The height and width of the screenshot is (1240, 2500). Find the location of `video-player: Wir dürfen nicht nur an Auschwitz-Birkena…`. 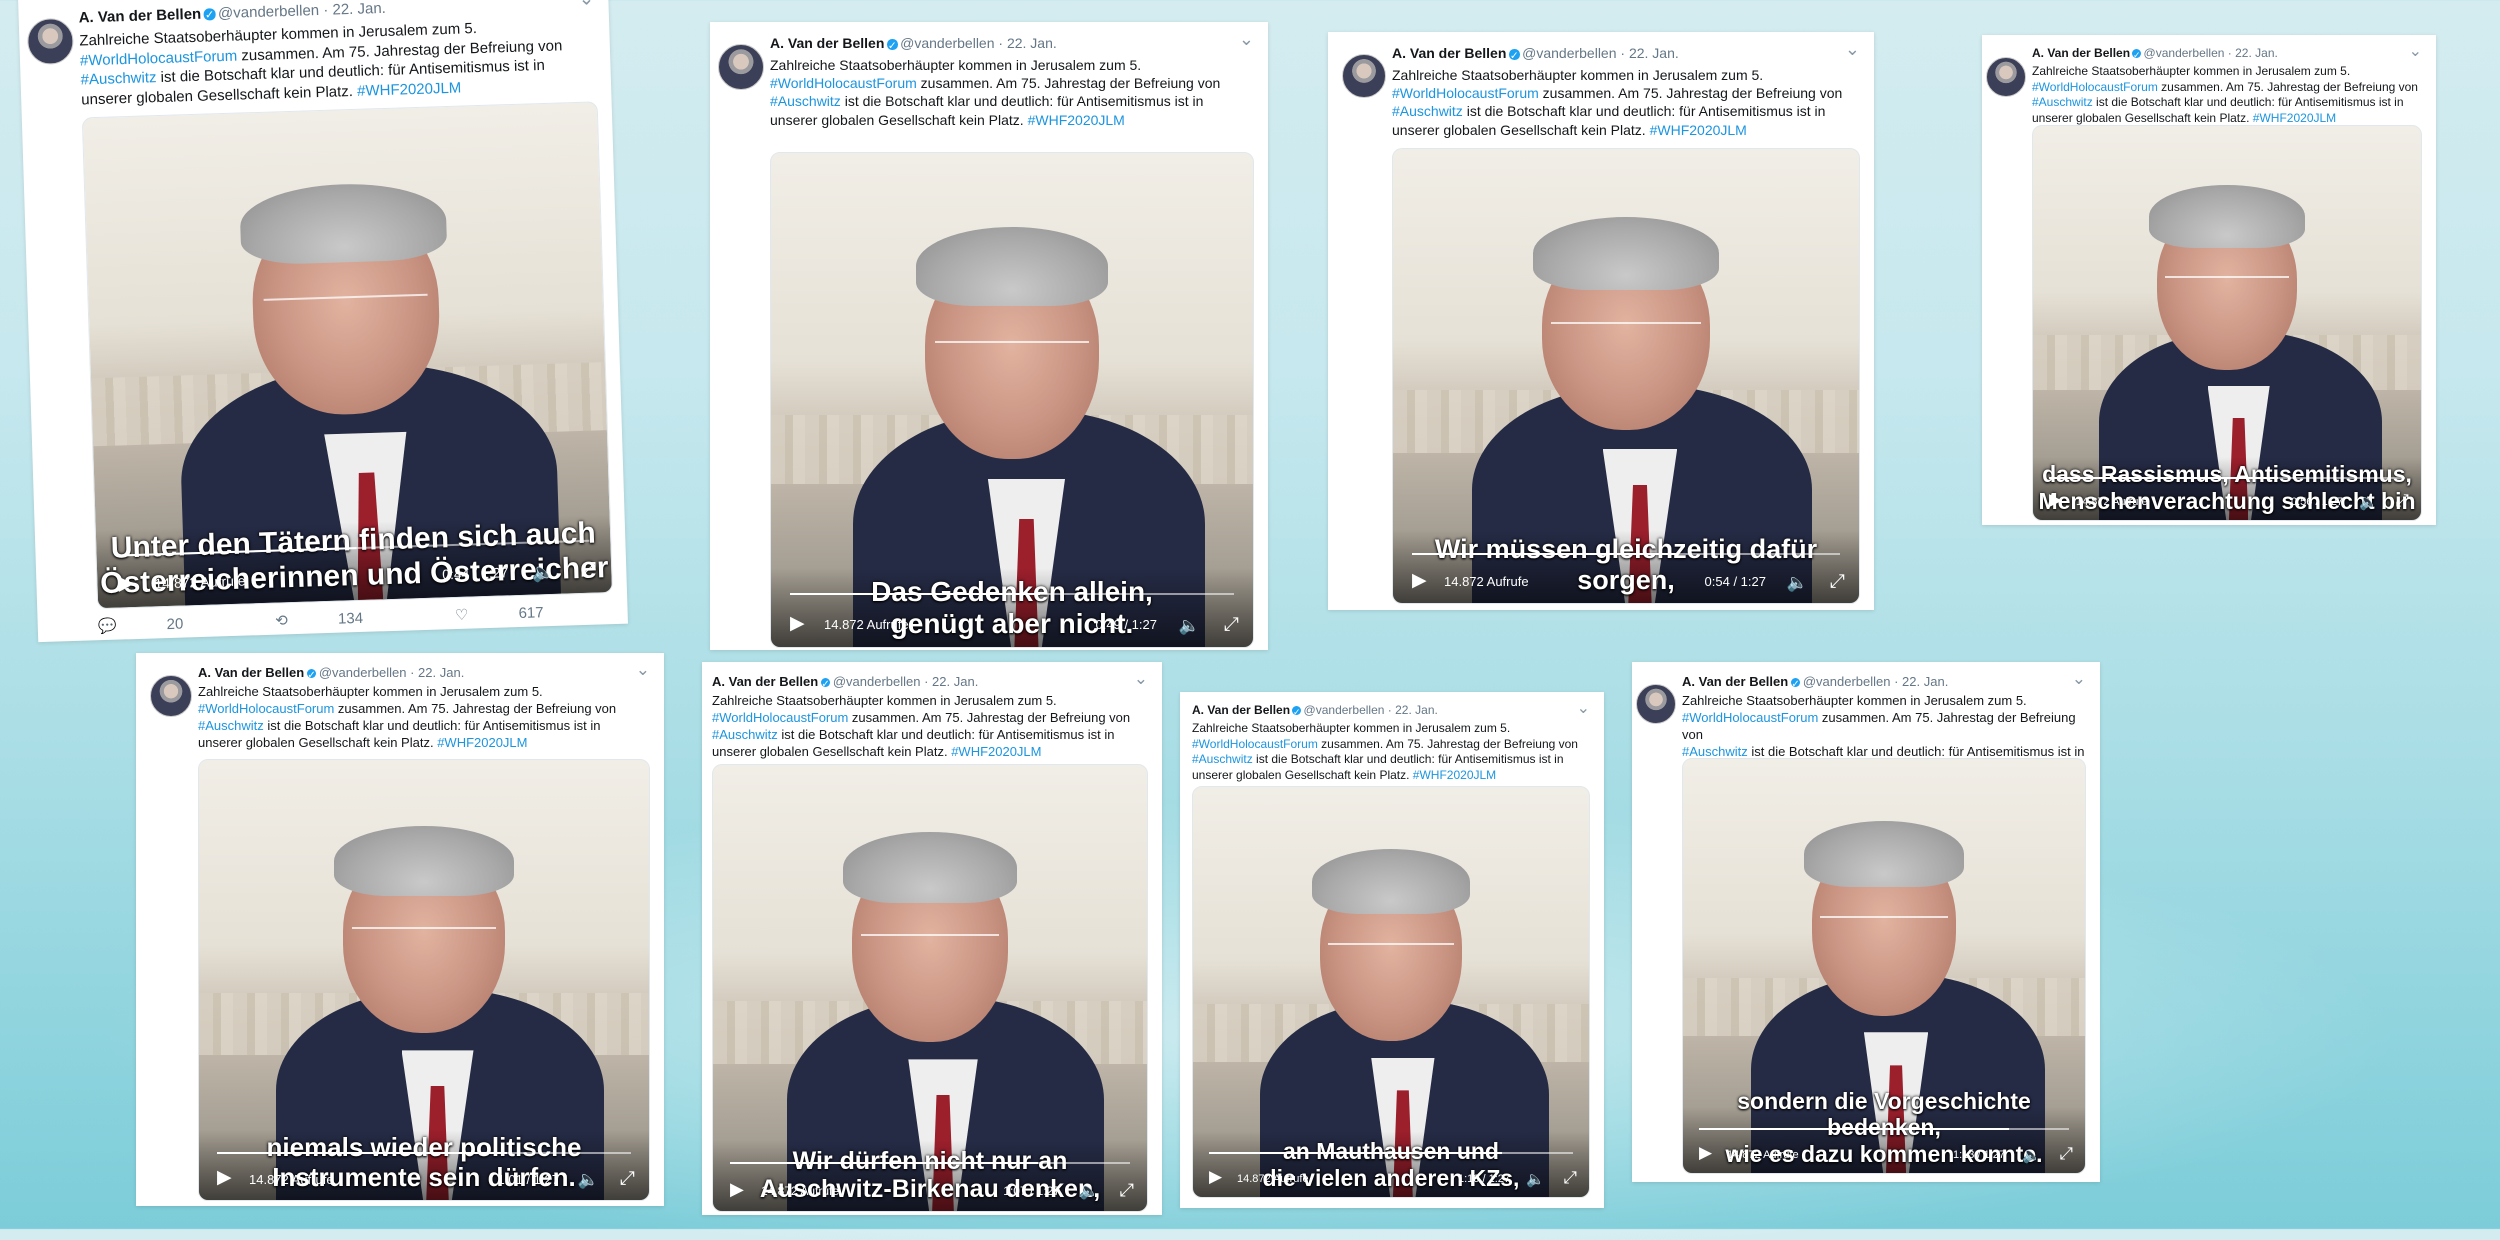

video-player: Wir dürfen nicht nur an Auschwitz-Birkena… is located at coordinates (930, 988).